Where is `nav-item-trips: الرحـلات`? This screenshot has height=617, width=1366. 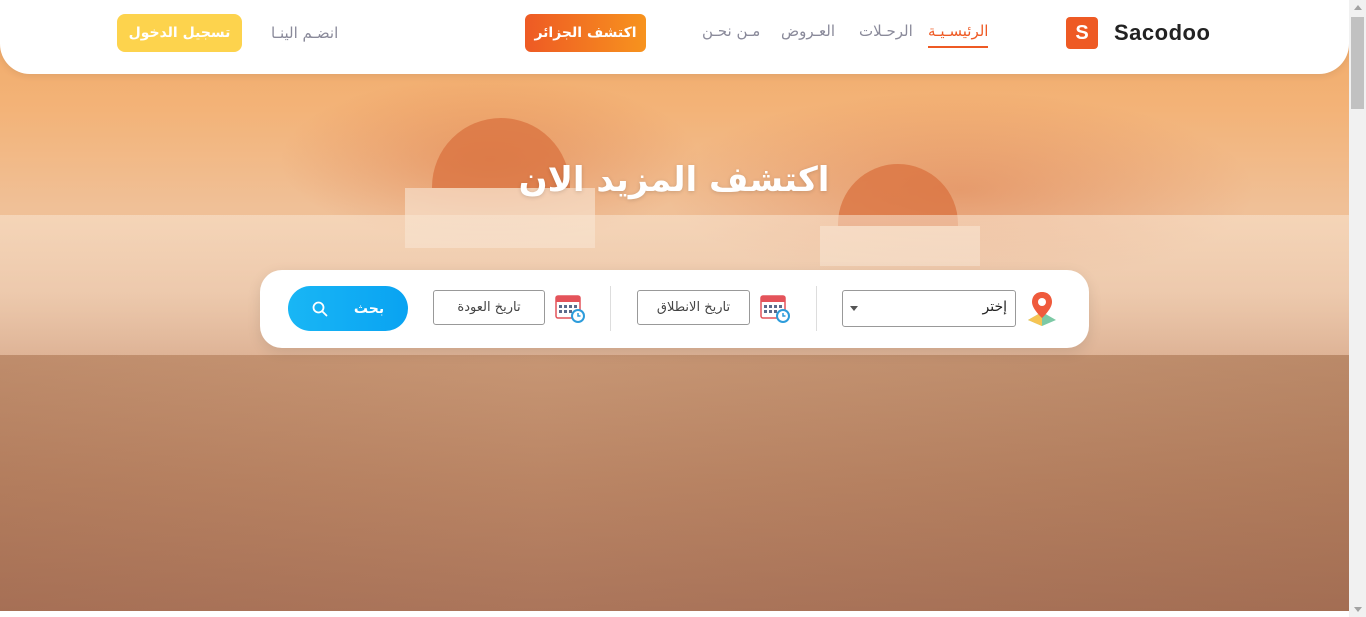 nav-item-trips: الرحـلات is located at coordinates (886, 31).